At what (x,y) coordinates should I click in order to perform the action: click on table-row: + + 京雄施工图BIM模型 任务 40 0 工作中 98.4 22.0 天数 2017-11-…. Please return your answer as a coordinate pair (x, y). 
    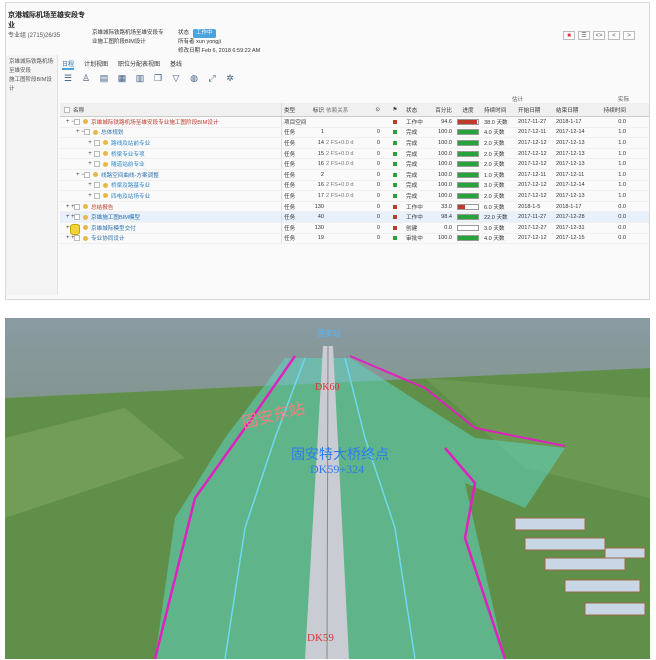
    Looking at the image, I should click on (354, 217).